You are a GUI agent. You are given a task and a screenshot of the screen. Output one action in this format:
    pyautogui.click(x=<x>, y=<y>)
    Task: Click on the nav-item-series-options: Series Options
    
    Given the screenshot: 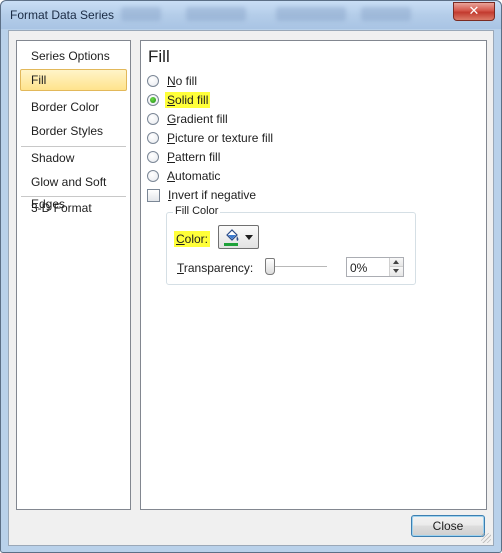 What is the action you would take?
    pyautogui.click(x=73, y=56)
    